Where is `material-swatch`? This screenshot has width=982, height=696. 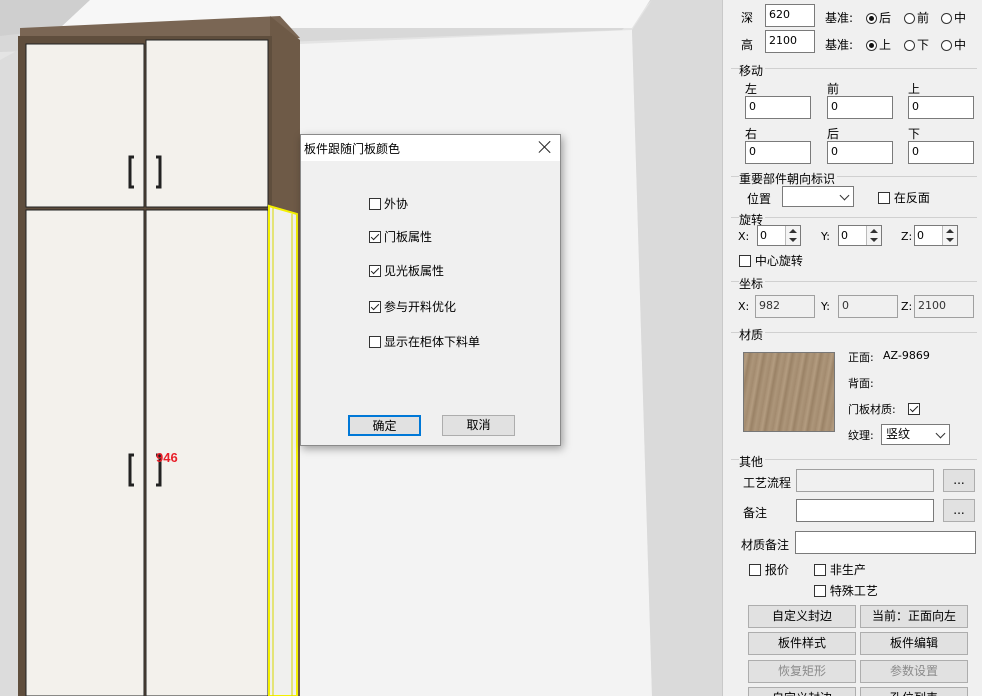
material-swatch is located at coordinates (789, 392).